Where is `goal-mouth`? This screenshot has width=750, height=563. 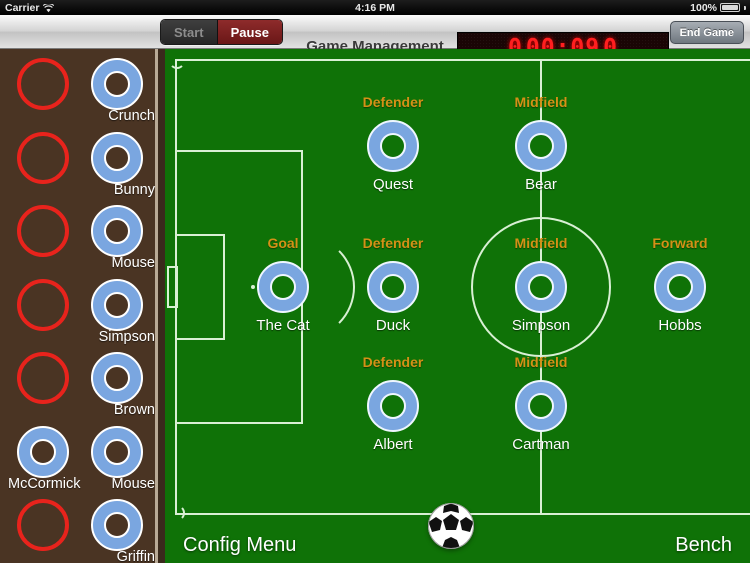
goal-mouth is located at coordinates (172, 287).